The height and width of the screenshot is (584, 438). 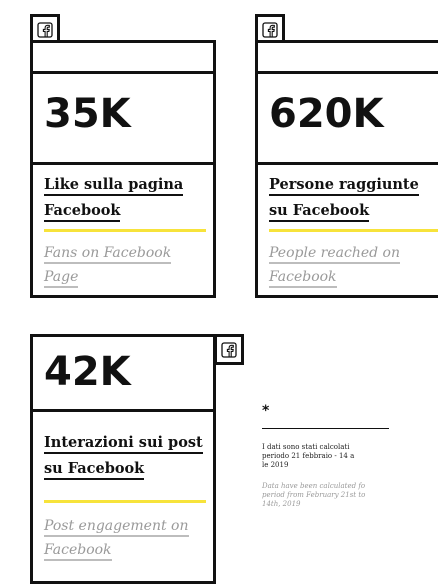 What do you see at coordinates (123, 118) in the screenshot?
I see `stat-value: 35K` at bounding box center [123, 118].